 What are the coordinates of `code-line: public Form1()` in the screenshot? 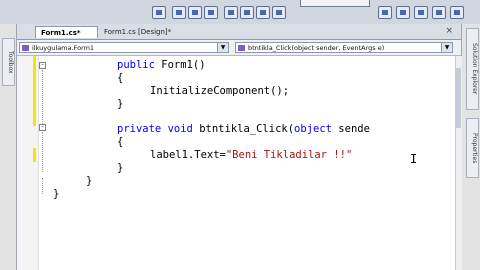 It's located at (161, 65).